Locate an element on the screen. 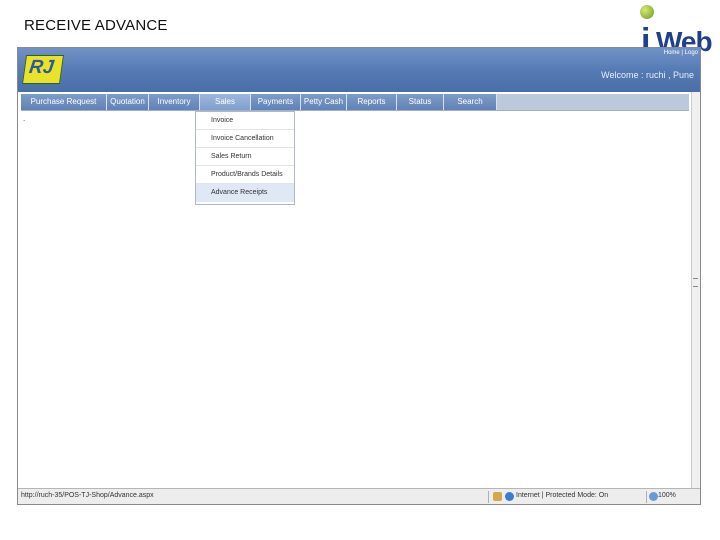 This screenshot has width=720, height=540. rj-logo: RJ is located at coordinates (43, 69).